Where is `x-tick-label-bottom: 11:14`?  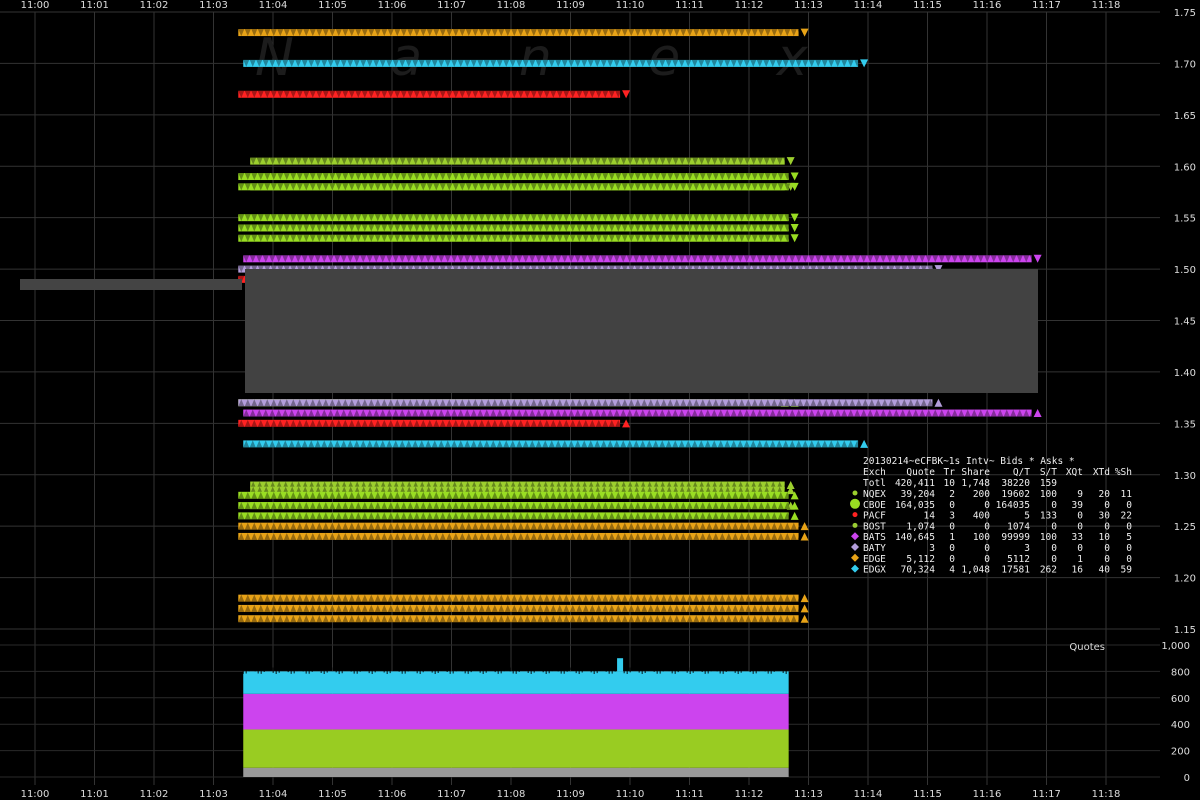
x-tick-label-bottom: 11:14 is located at coordinates (868, 794).